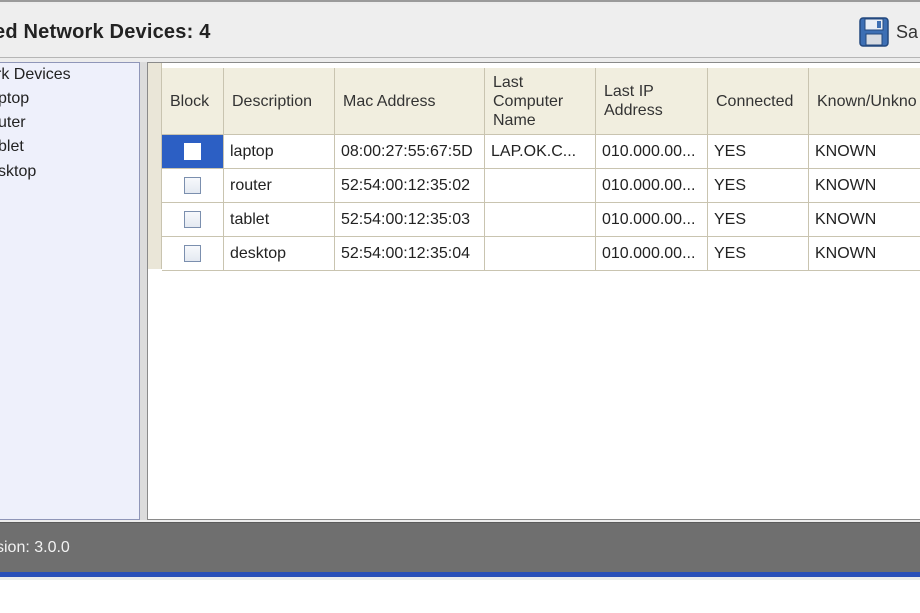  Describe the element at coordinates (18, 172) in the screenshot. I see `tree-item-desktop: sktop` at that location.